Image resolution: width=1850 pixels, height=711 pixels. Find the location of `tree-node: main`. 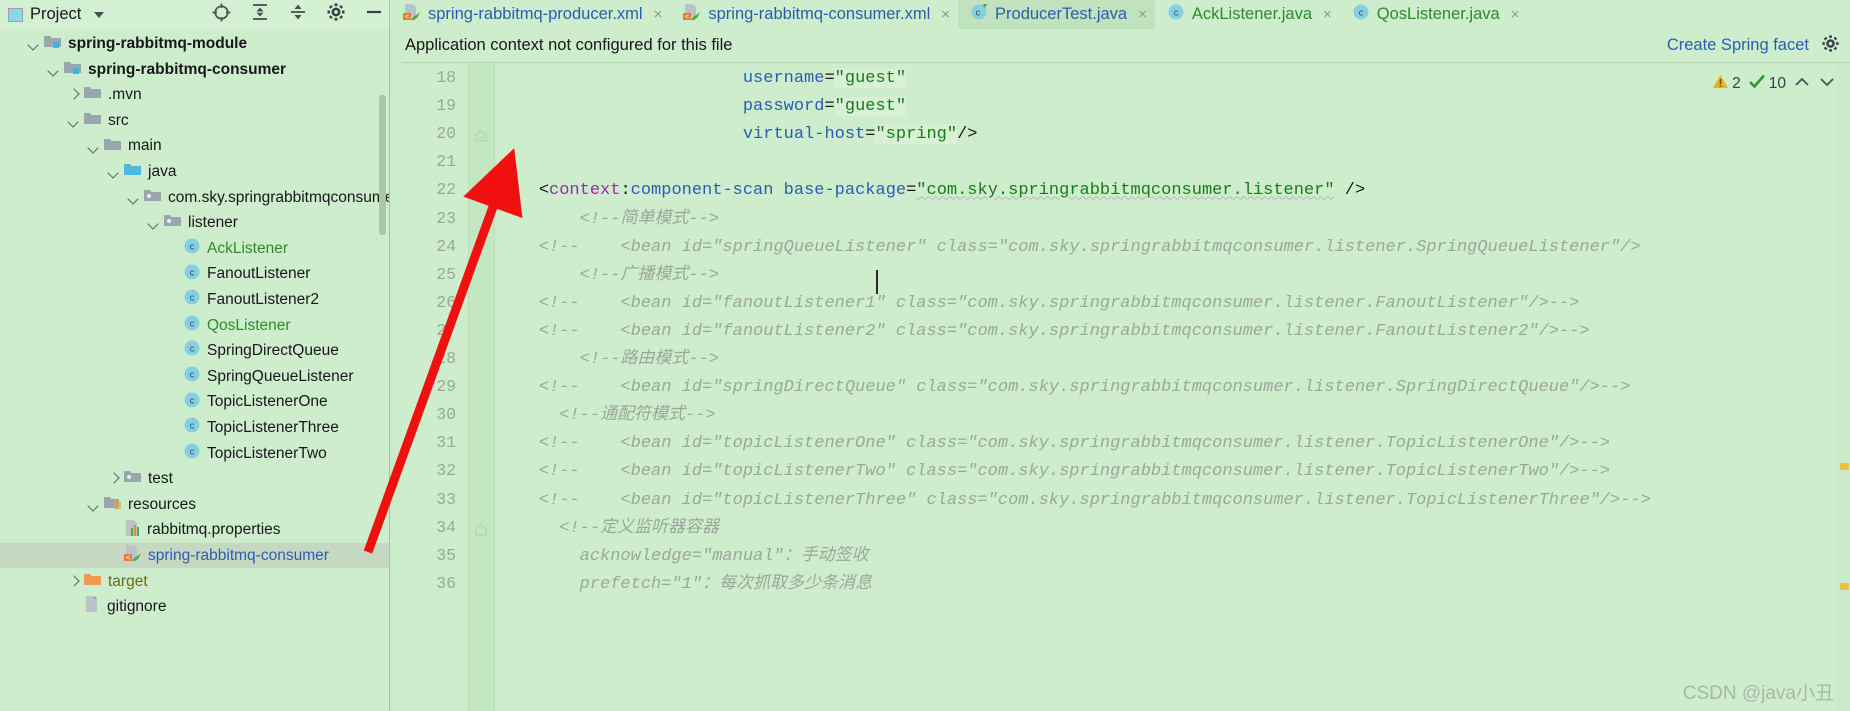

tree-node: main is located at coordinates (195, 146).